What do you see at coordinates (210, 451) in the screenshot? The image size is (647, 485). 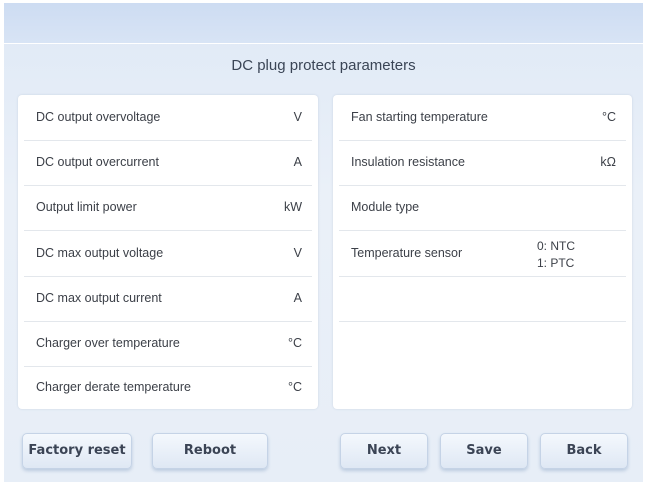 I see `reboot-button: Reboot` at bounding box center [210, 451].